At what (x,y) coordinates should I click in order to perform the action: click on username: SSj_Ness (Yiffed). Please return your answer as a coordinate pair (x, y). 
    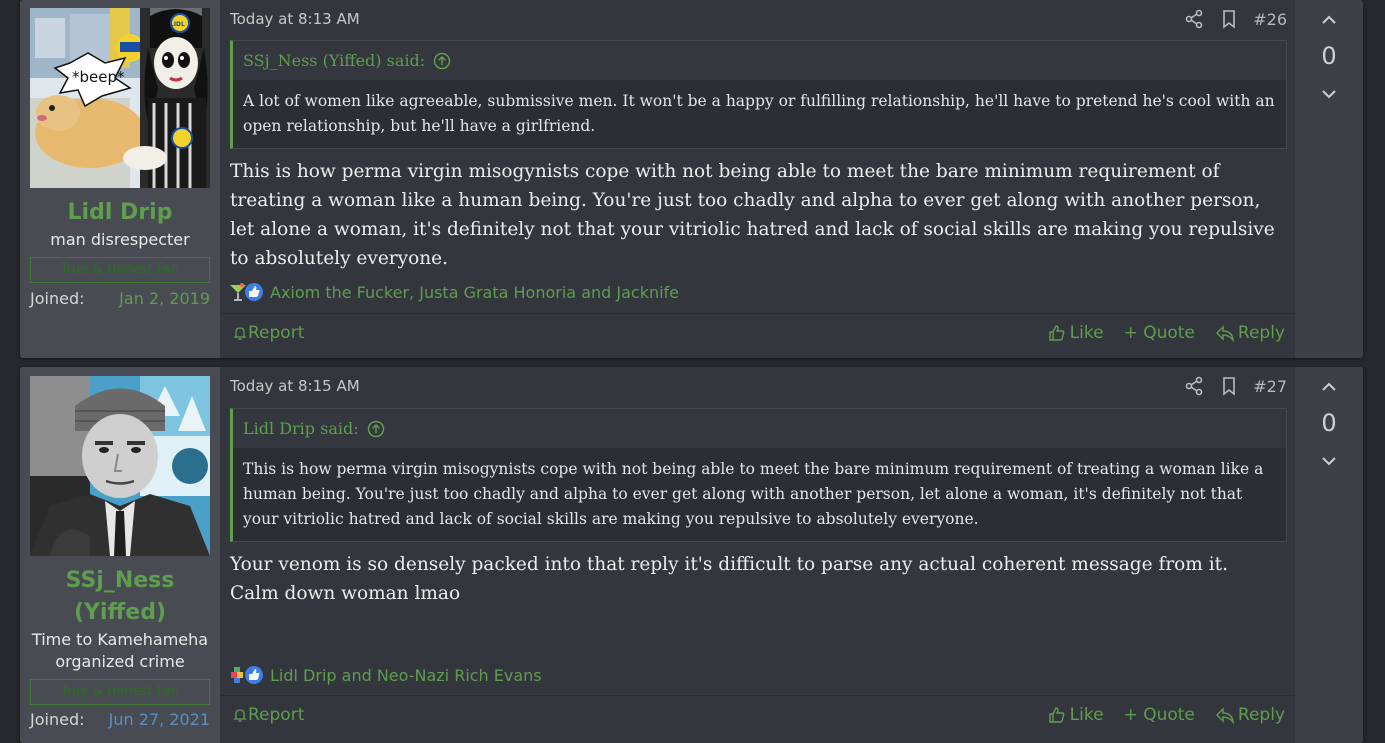
    Looking at the image, I should click on (120, 597).